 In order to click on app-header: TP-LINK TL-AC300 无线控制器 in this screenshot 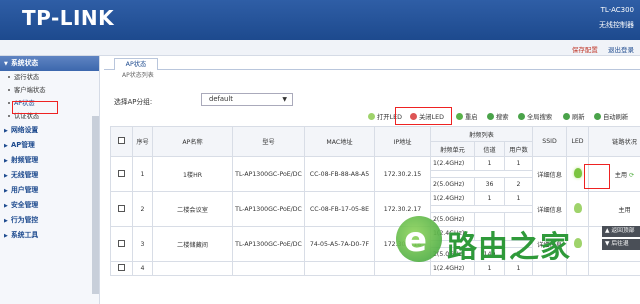, I will do `click(320, 20)`.